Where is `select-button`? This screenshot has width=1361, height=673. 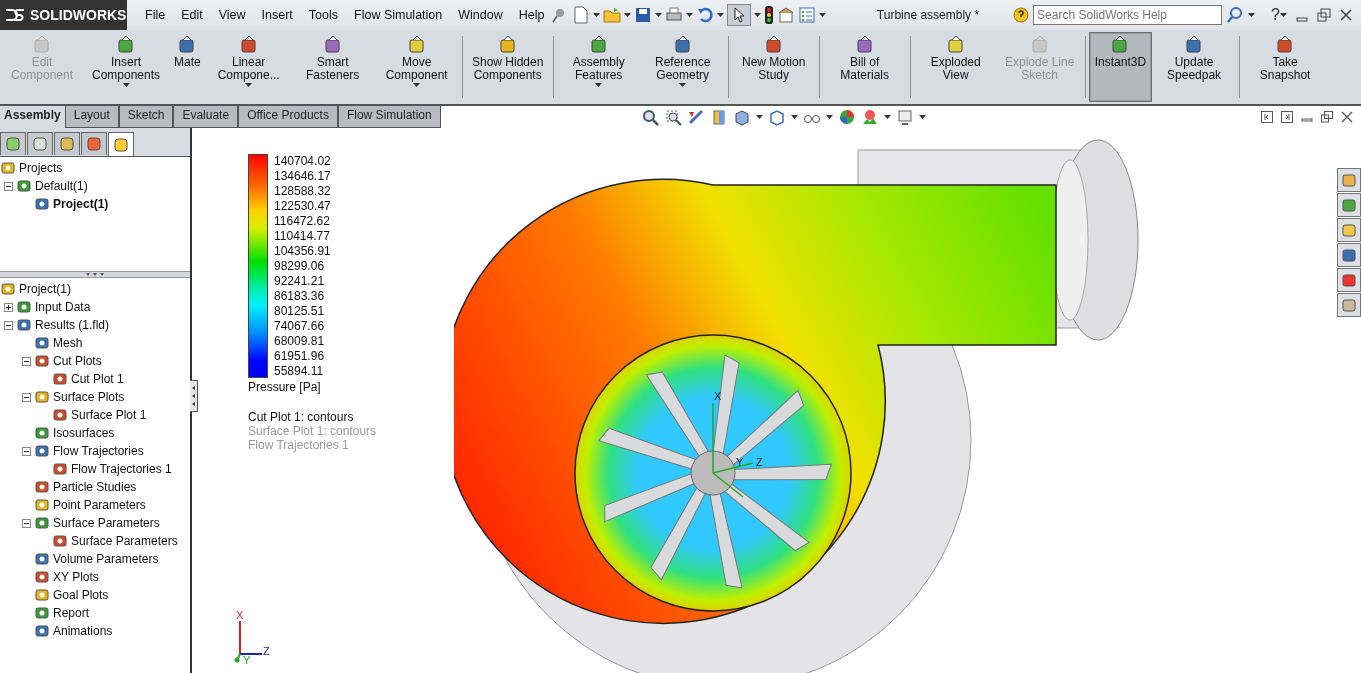
select-button is located at coordinates (739, 15).